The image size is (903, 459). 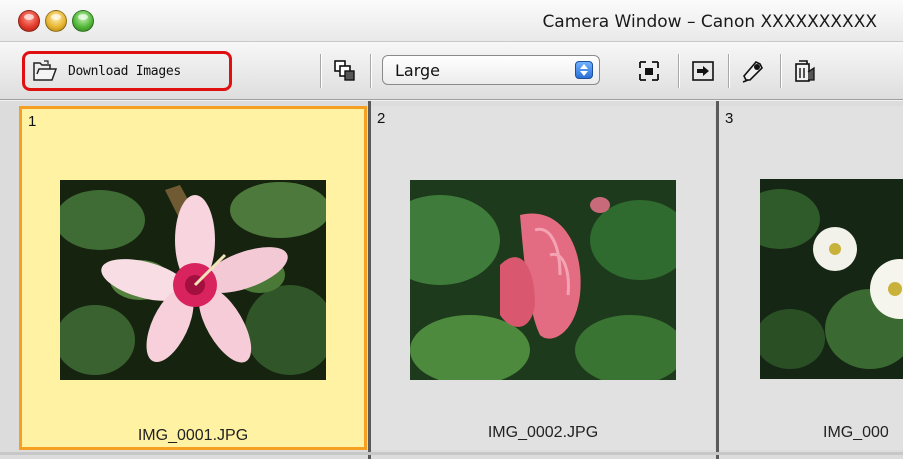 What do you see at coordinates (418, 70) in the screenshot?
I see `view-size-value: Large` at bounding box center [418, 70].